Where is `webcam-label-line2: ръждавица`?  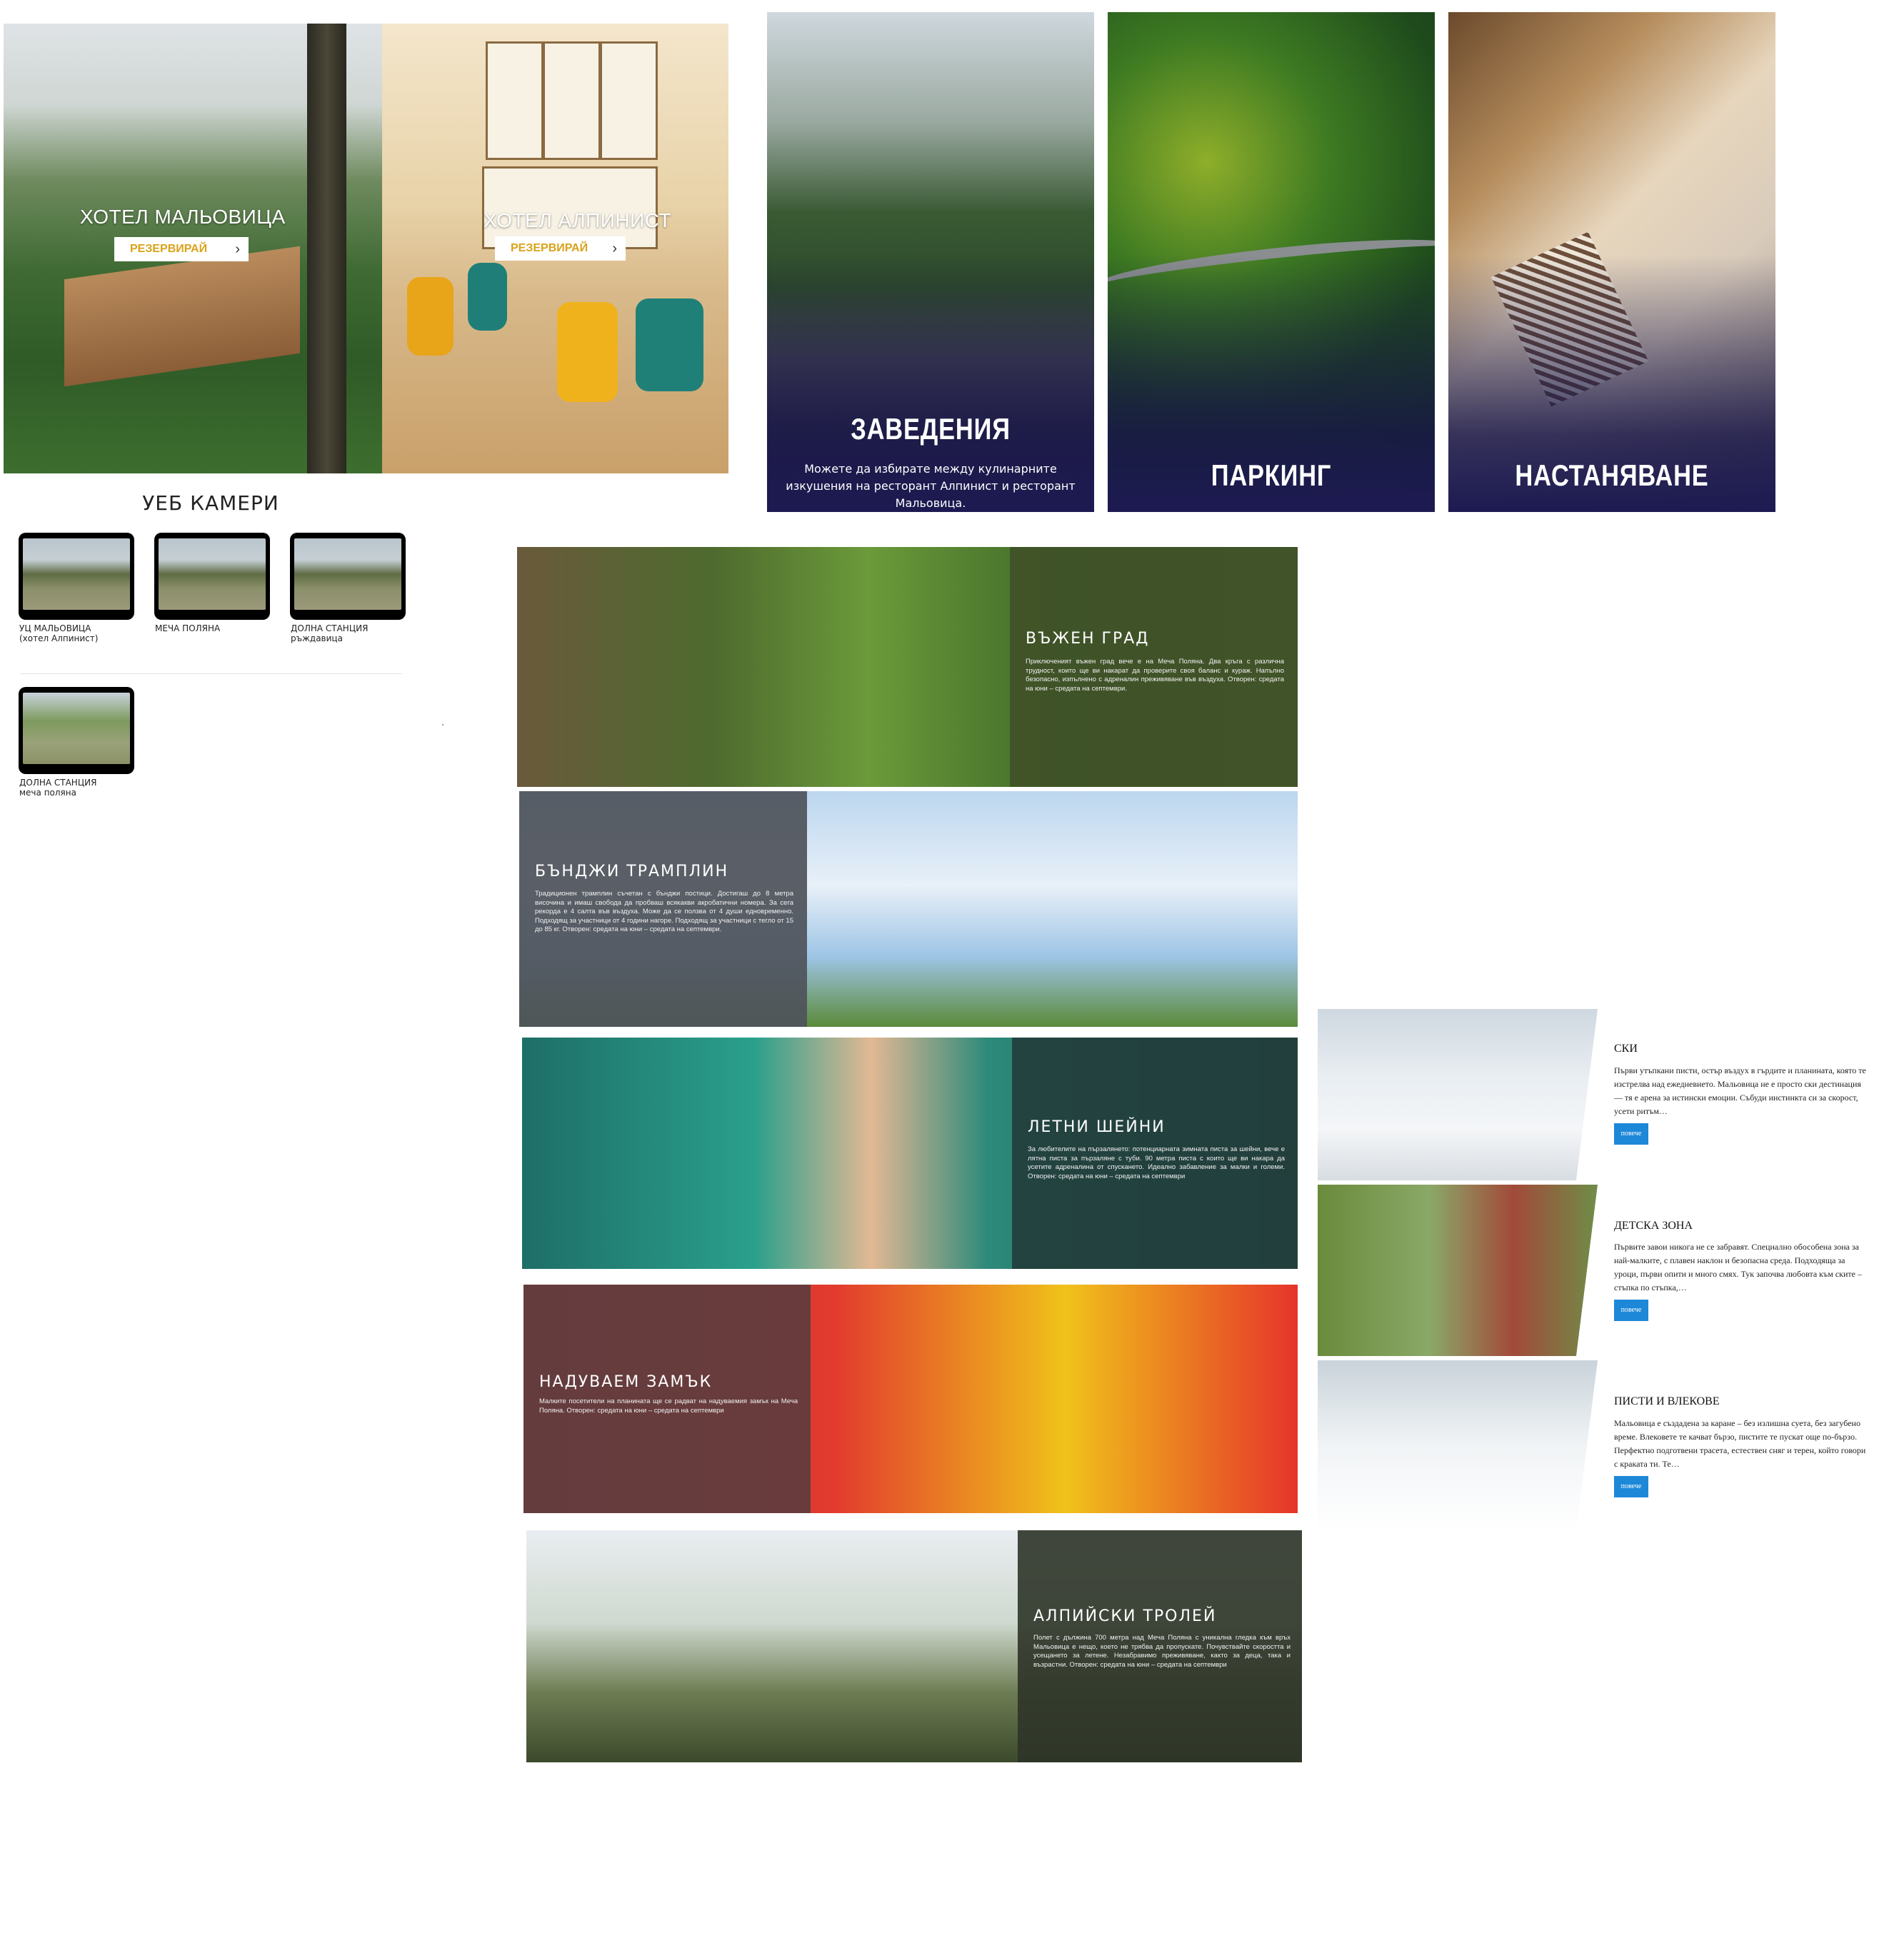 webcam-label-line2: ръждавица is located at coordinates (317, 638).